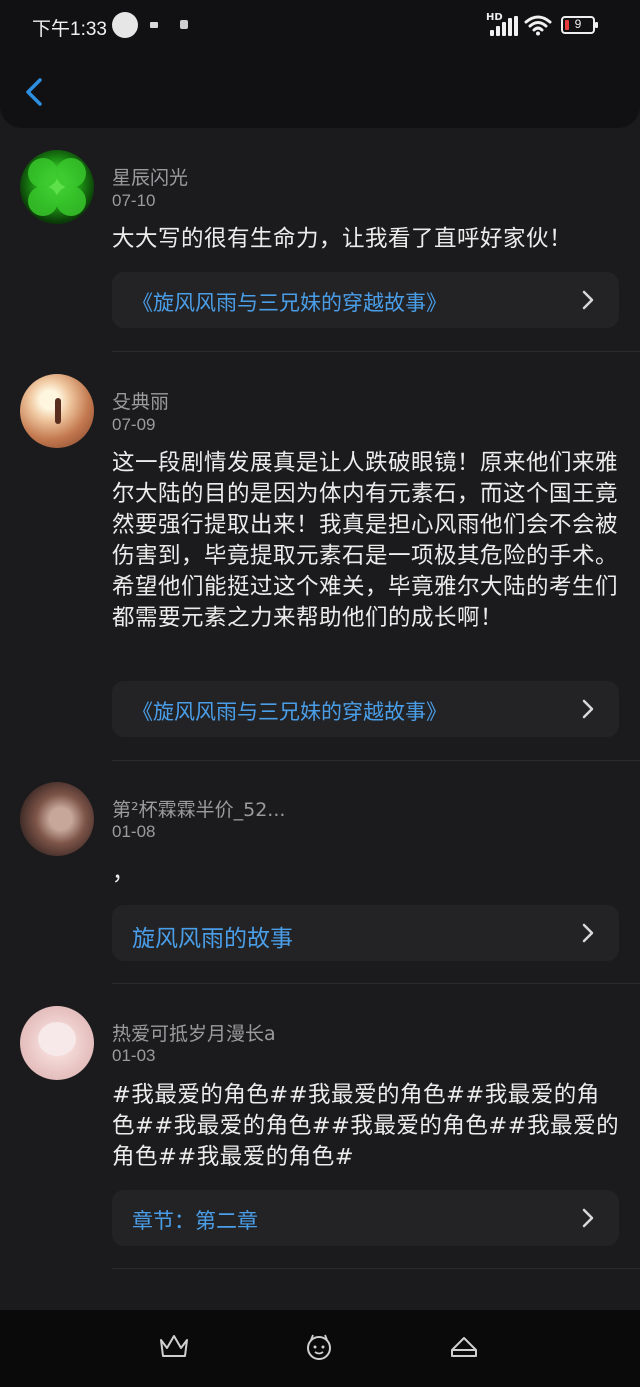 This screenshot has height=1387, width=640. What do you see at coordinates (365, 1218) in the screenshot?
I see `chapter-link-button: 章节：第二章` at bounding box center [365, 1218].